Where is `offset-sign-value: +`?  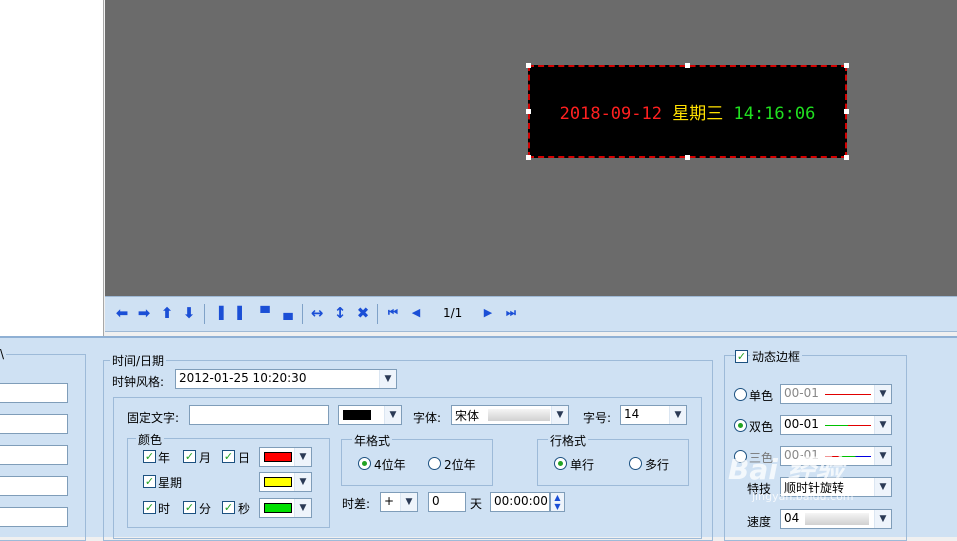
offset-sign-value: + is located at coordinates (389, 501).